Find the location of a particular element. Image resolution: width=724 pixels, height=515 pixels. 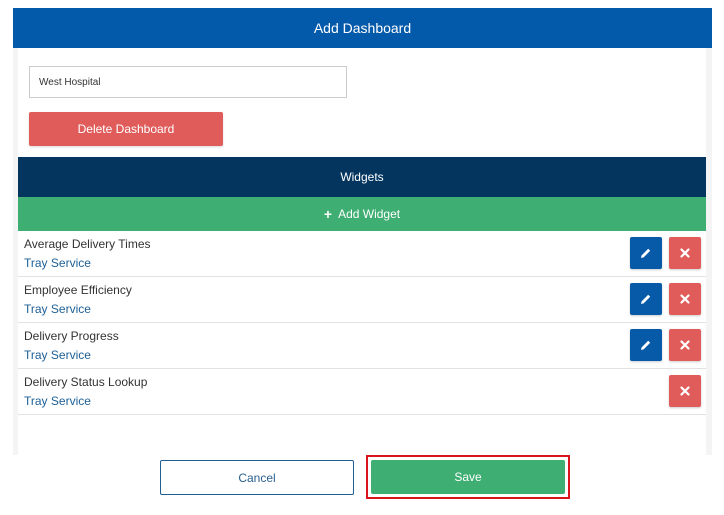

plus-icon: + is located at coordinates (328, 214).